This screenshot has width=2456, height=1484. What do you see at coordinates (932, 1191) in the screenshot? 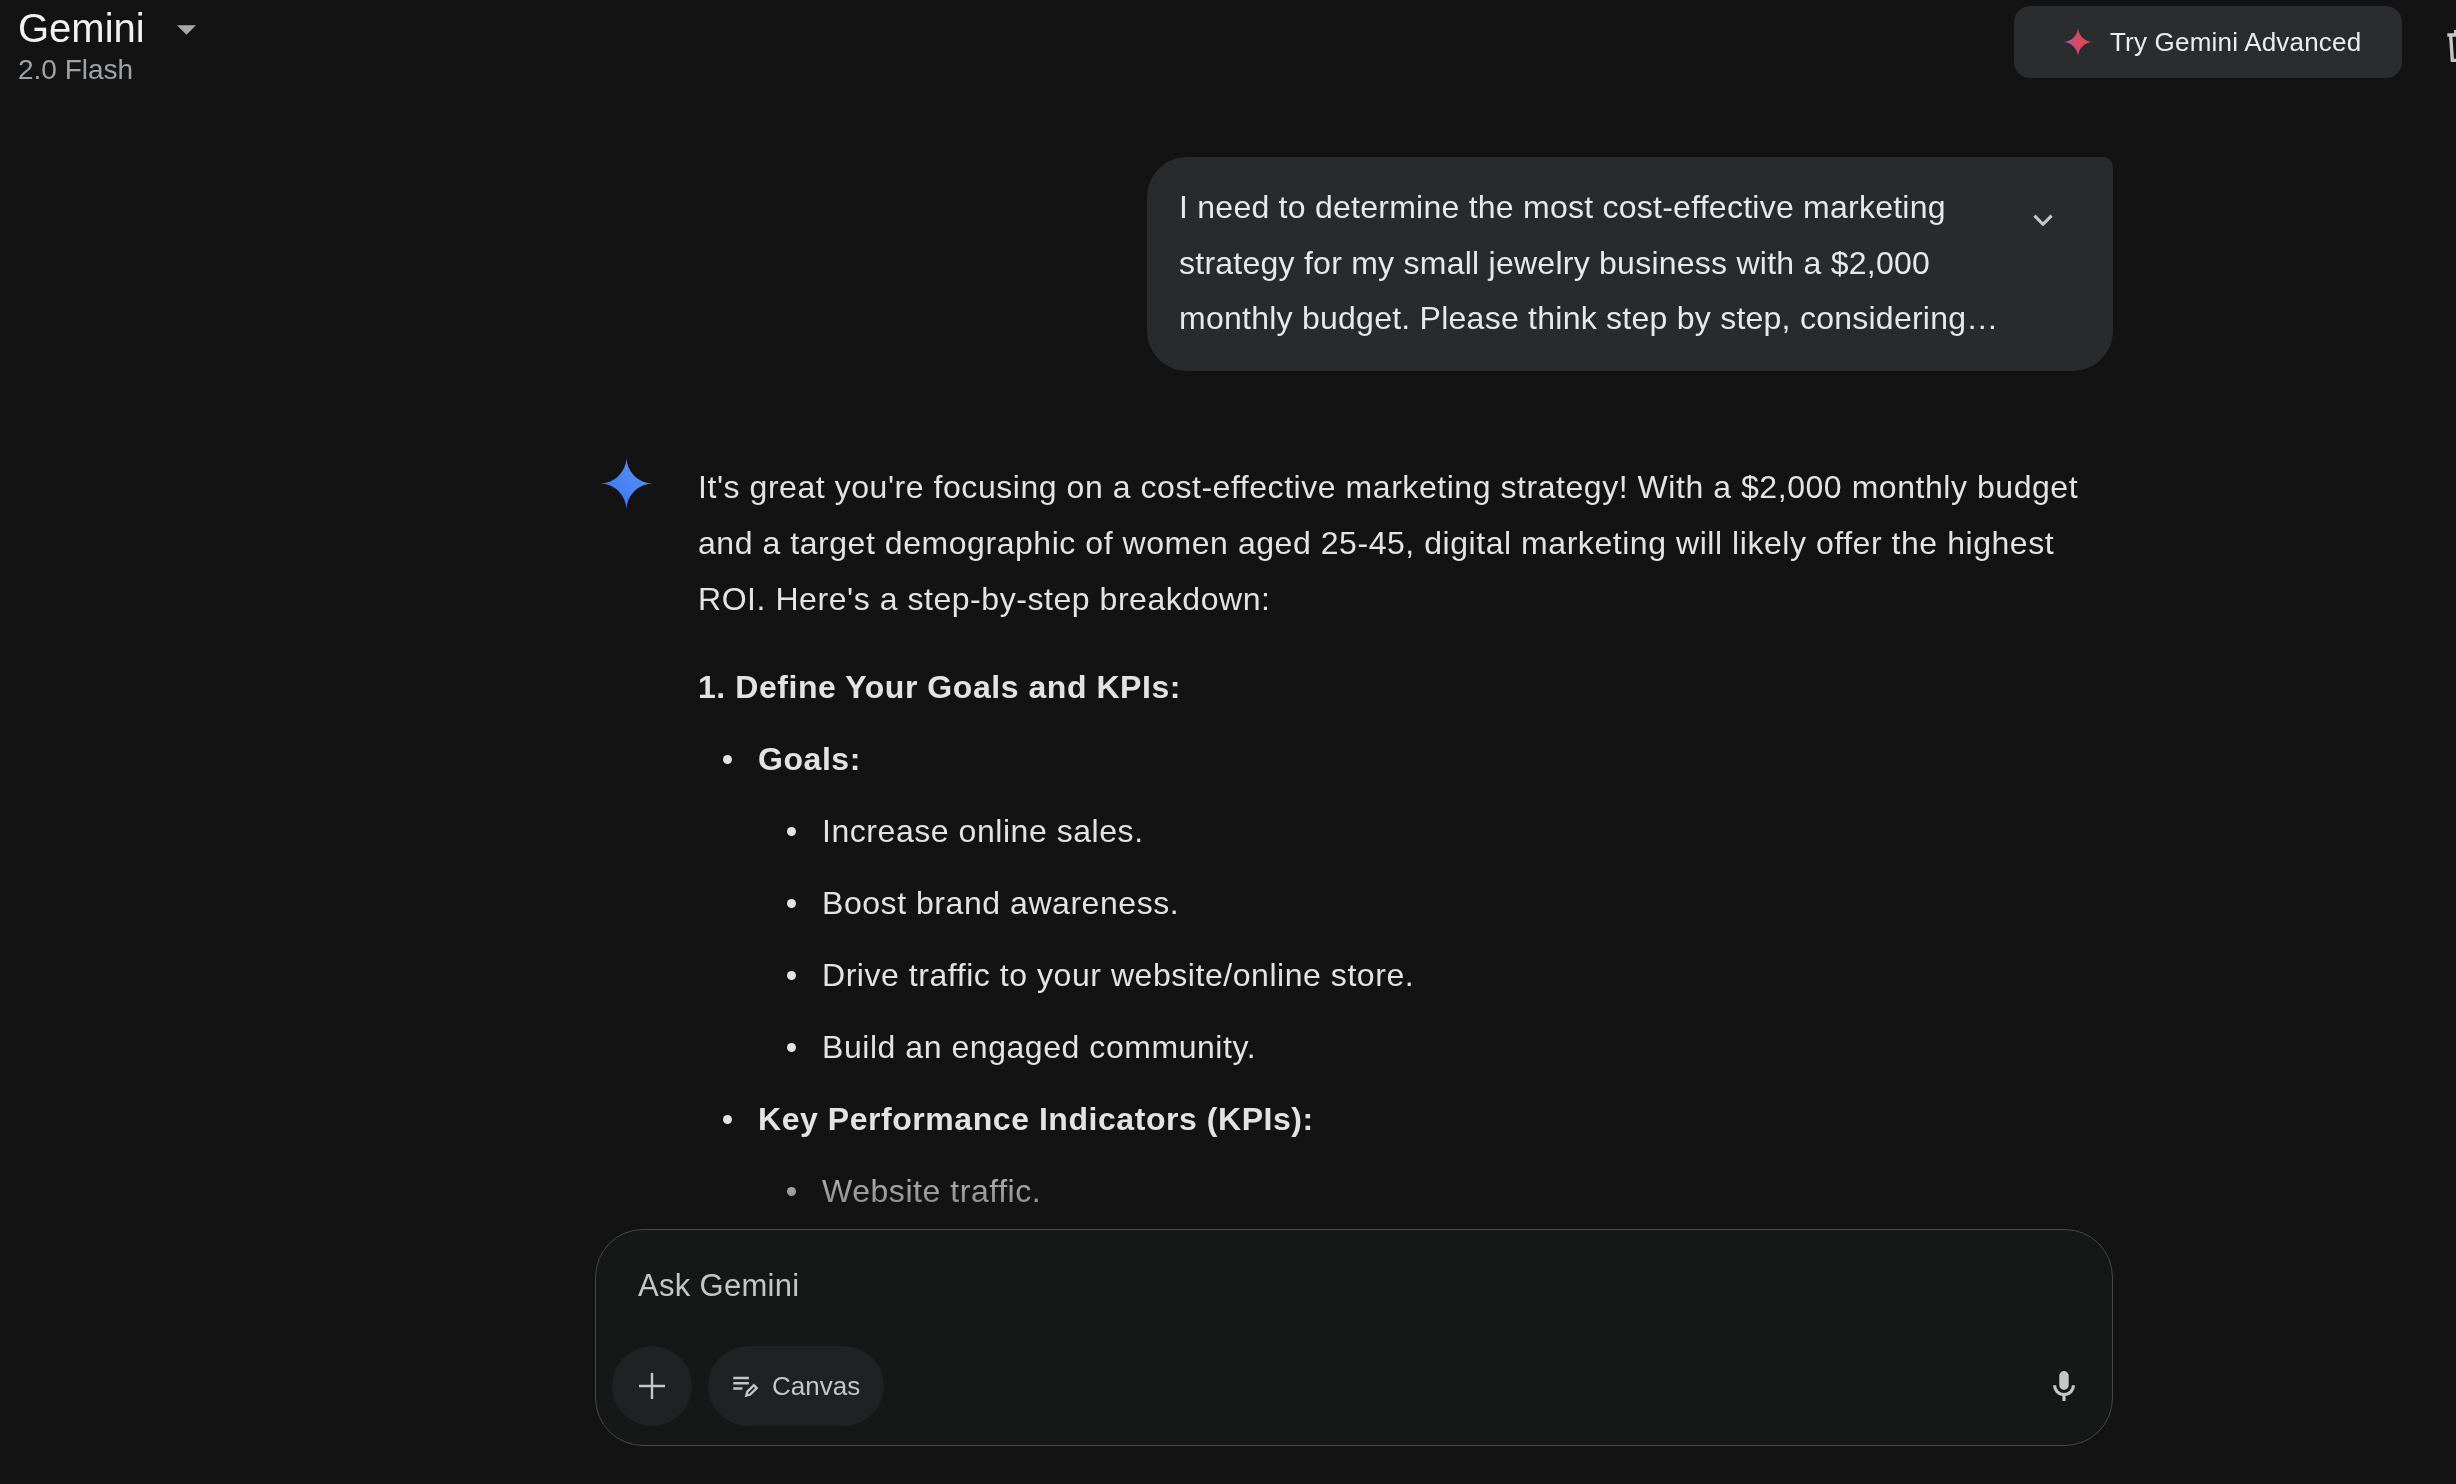
I see `list-item-text: Website traffic.` at bounding box center [932, 1191].